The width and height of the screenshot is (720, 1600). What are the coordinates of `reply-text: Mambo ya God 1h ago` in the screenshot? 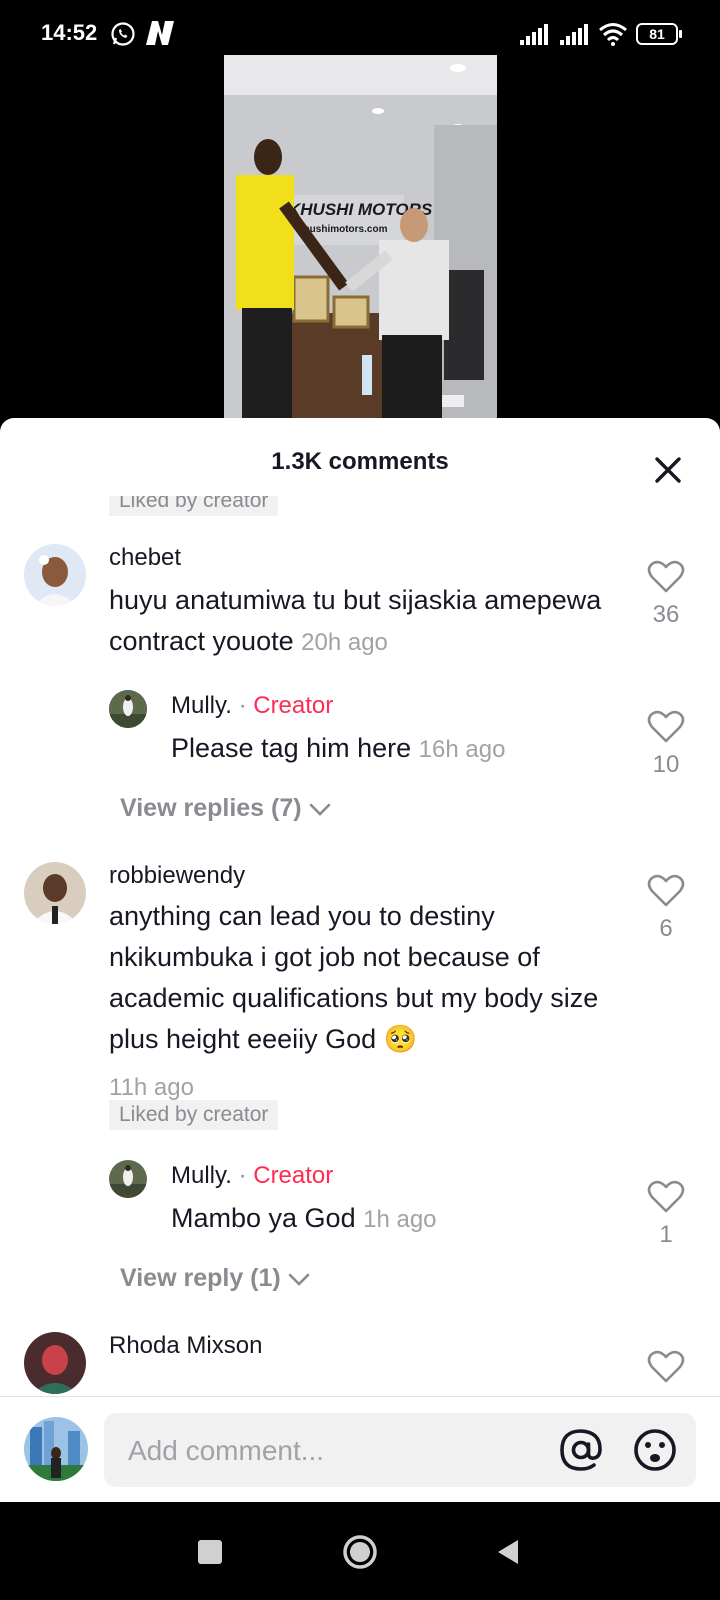 It's located at (391, 1219).